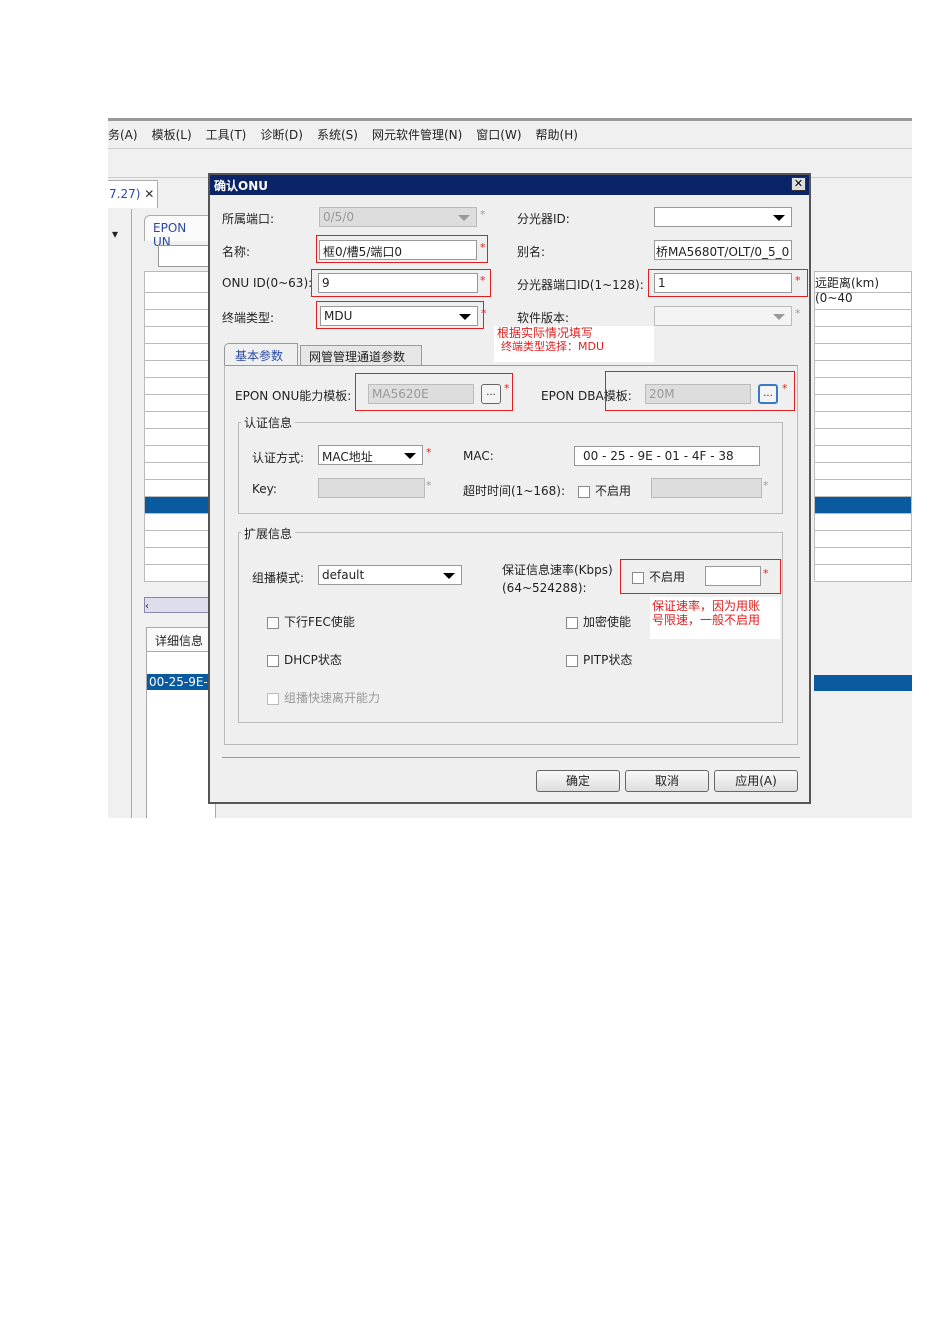 This screenshot has width=950, height=1344. What do you see at coordinates (715, 618) in the screenshot?
I see `annotation-note: 保证速率，因为用账 号限速，一般不启用` at bounding box center [715, 618].